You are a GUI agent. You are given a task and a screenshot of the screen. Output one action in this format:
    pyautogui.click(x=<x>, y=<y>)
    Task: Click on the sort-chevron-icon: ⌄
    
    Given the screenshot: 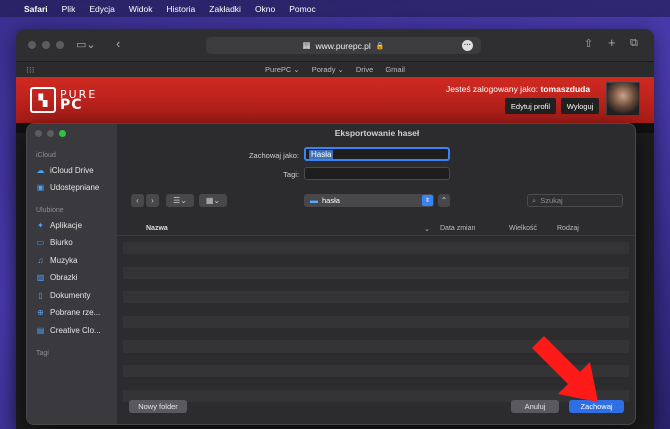 What is the action you would take?
    pyautogui.click(x=427, y=229)
    